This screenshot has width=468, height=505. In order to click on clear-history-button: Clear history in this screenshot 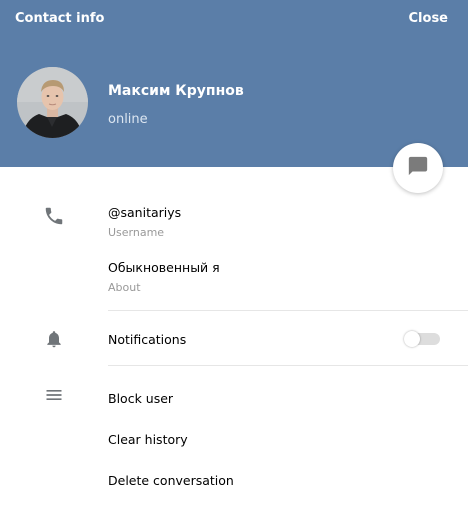, I will do `click(148, 439)`.